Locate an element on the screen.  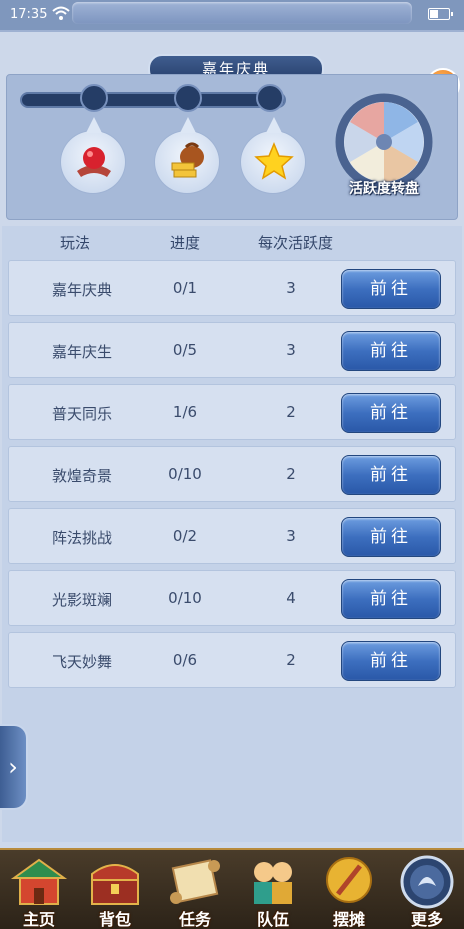
scroll-icon is located at coordinates (195, 881).